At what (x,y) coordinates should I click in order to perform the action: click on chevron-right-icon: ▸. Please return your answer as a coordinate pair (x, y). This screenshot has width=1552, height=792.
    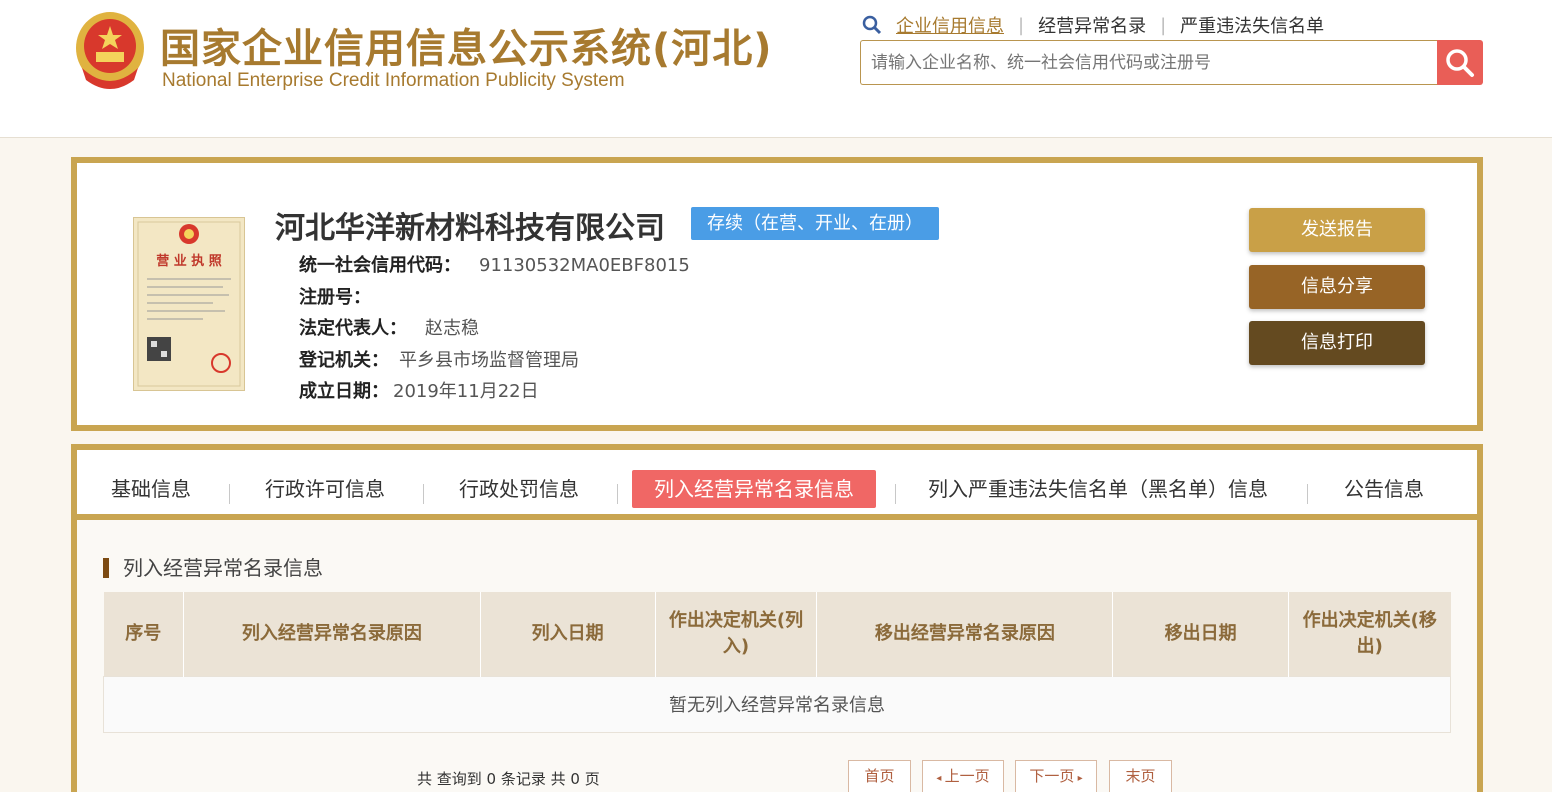
    Looking at the image, I should click on (1078, 778).